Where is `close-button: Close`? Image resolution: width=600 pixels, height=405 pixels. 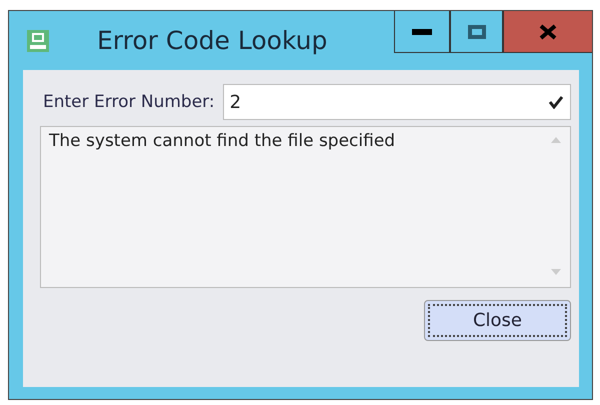 close-button: Close is located at coordinates (497, 320).